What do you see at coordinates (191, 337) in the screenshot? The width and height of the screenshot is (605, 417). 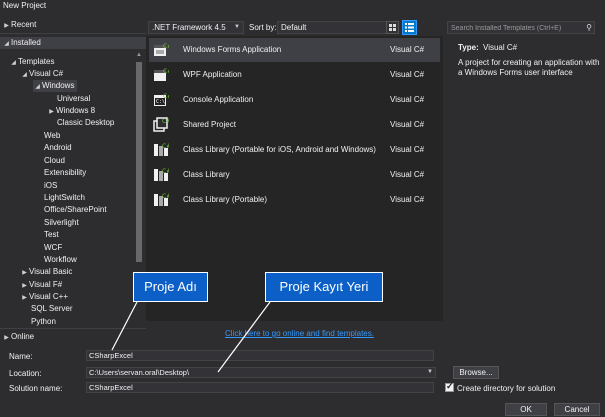 I see `callout-arrows` at bounding box center [191, 337].